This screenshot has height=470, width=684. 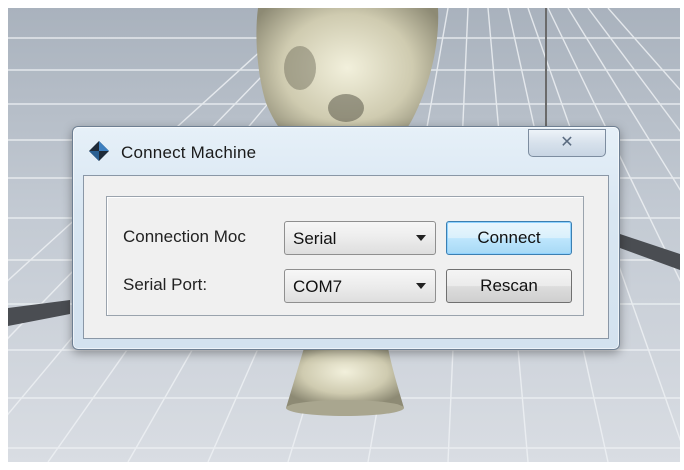 I want to click on connect-button: Connect, so click(x=509, y=238).